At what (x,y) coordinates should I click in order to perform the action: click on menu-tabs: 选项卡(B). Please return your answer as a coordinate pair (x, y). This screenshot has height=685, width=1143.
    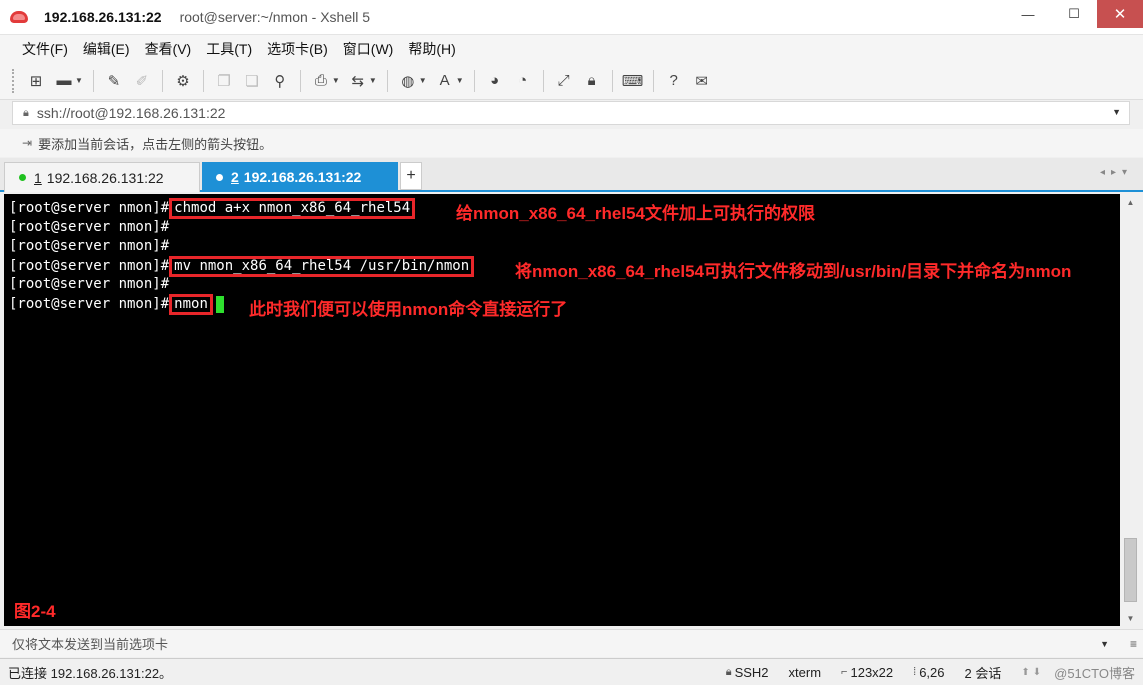
    Looking at the image, I should click on (297, 49).